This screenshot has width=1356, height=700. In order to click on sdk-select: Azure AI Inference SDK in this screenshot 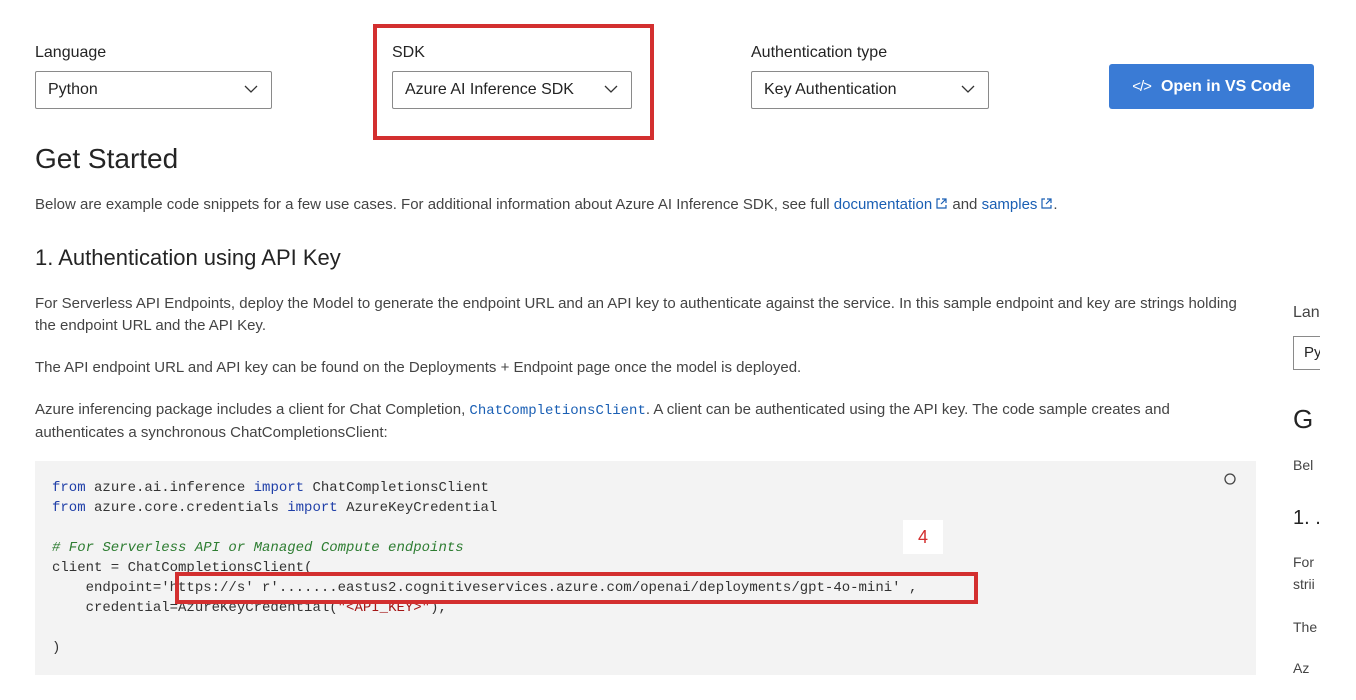, I will do `click(512, 90)`.